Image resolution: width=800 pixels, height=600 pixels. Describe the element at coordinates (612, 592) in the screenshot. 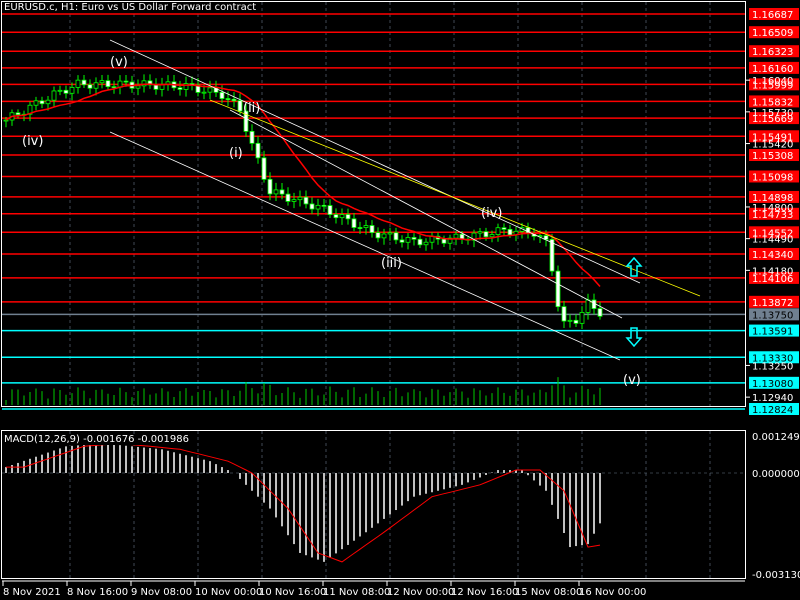

I see `time-tick: 16 Nov 00:00` at that location.